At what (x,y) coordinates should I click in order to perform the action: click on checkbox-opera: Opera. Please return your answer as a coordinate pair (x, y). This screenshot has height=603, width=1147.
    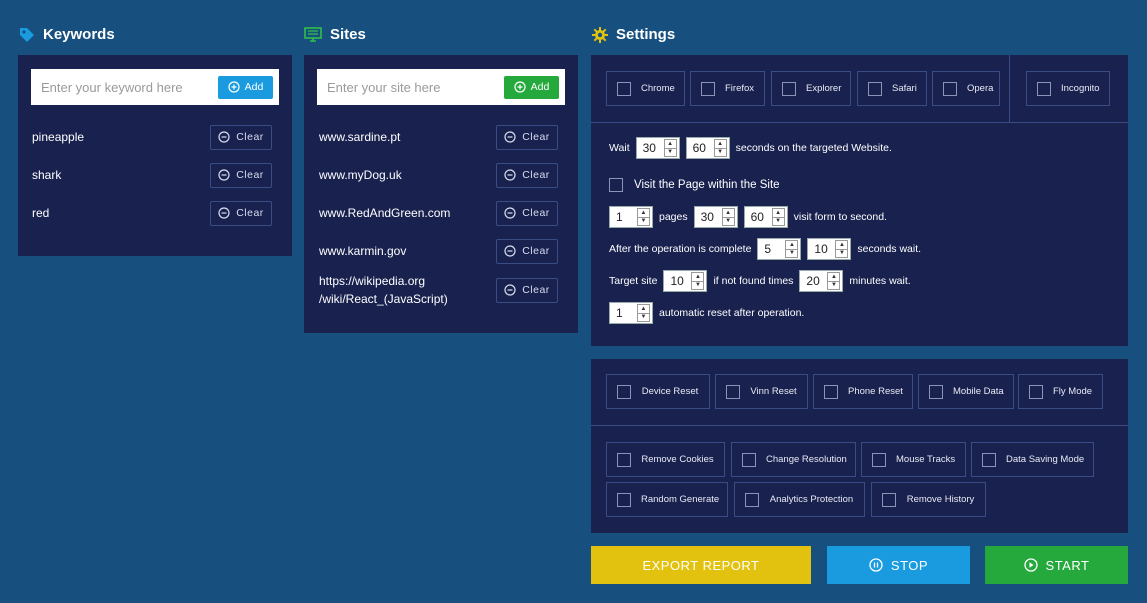
    Looking at the image, I should click on (966, 88).